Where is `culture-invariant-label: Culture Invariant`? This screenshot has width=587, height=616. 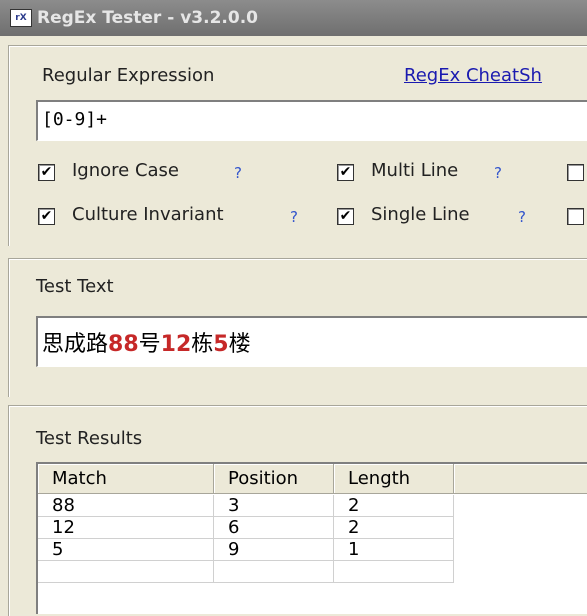
culture-invariant-label: Culture Invariant is located at coordinates (148, 214).